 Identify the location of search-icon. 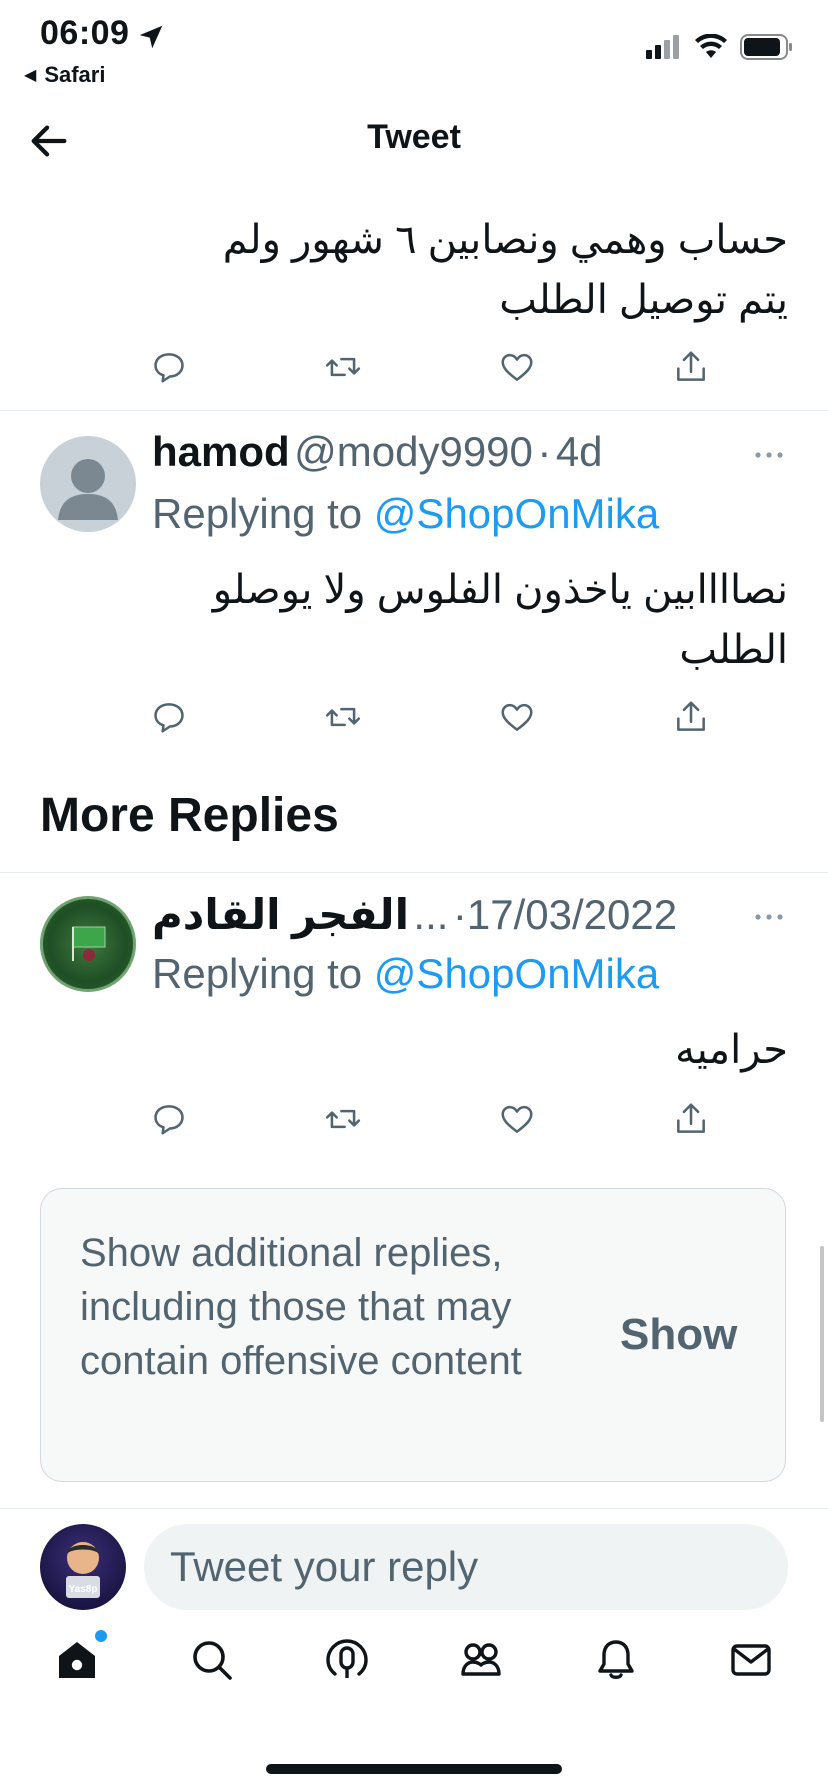
(212, 1660).